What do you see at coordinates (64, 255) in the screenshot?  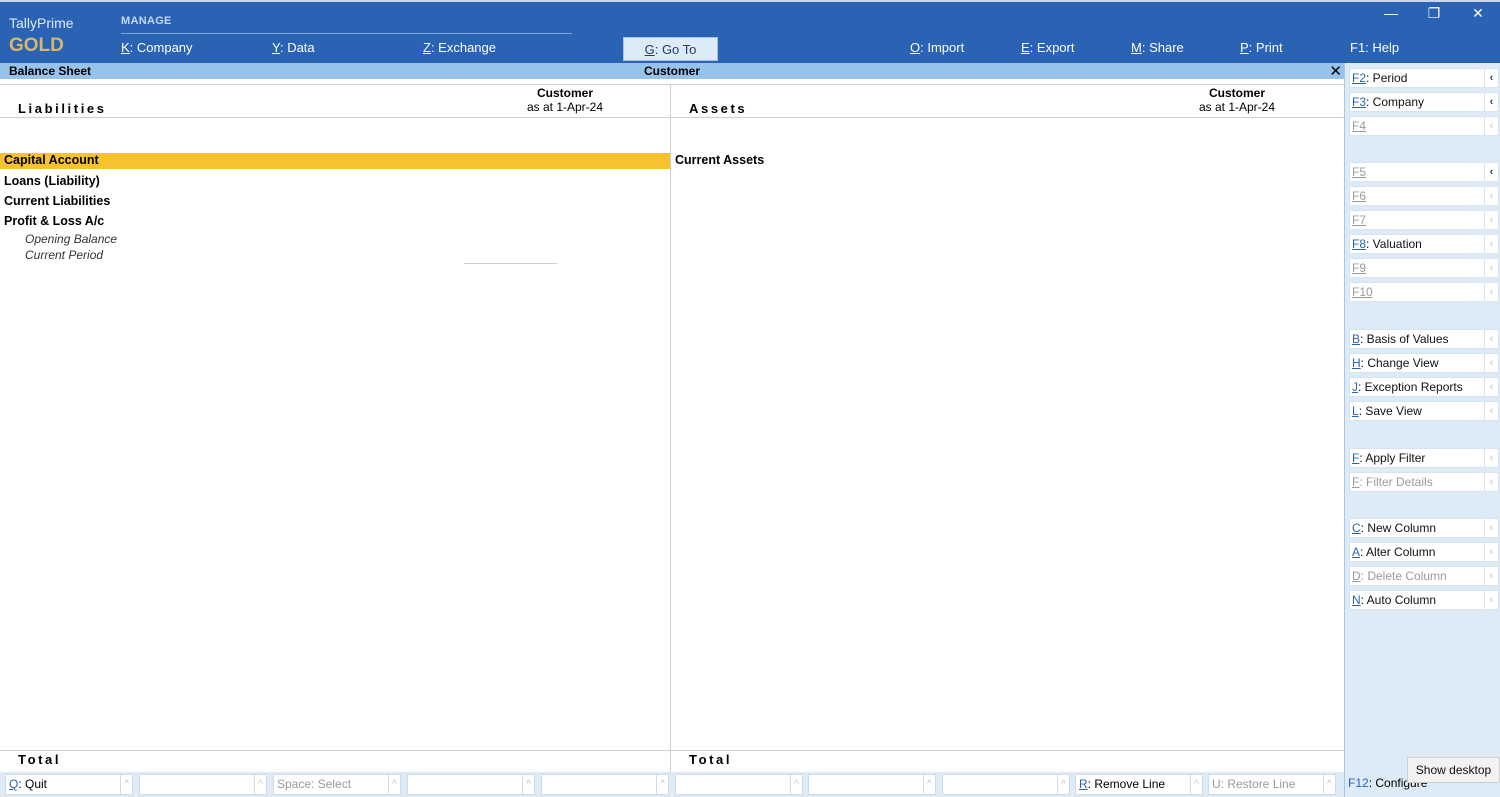 I see `pl-current-period: Current Period` at bounding box center [64, 255].